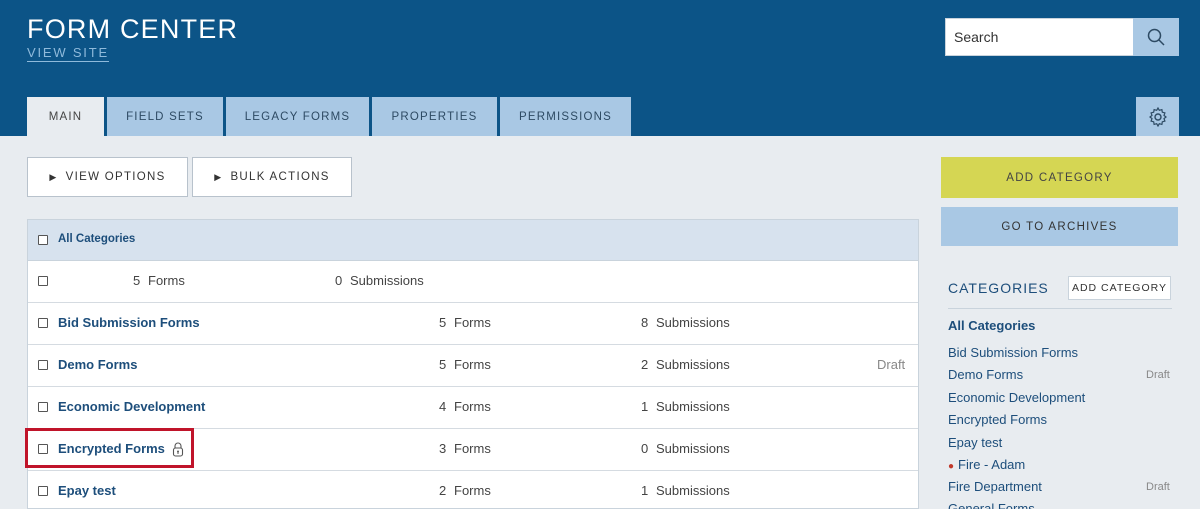 The image size is (1200, 509). Describe the element at coordinates (991, 325) in the screenshot. I see `sidebar-item-all-categories: All Categories` at that location.